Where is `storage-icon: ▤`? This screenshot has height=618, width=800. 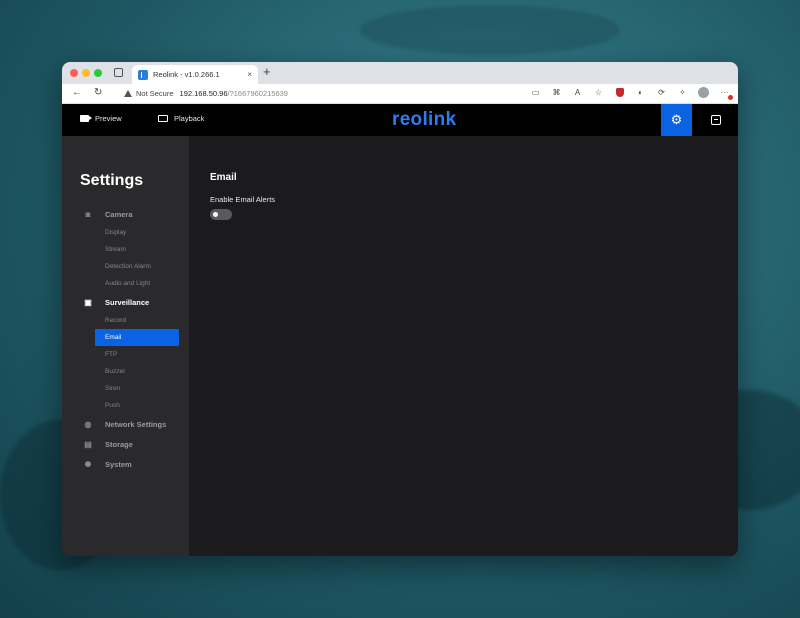 storage-icon: ▤ is located at coordinates (88, 444).